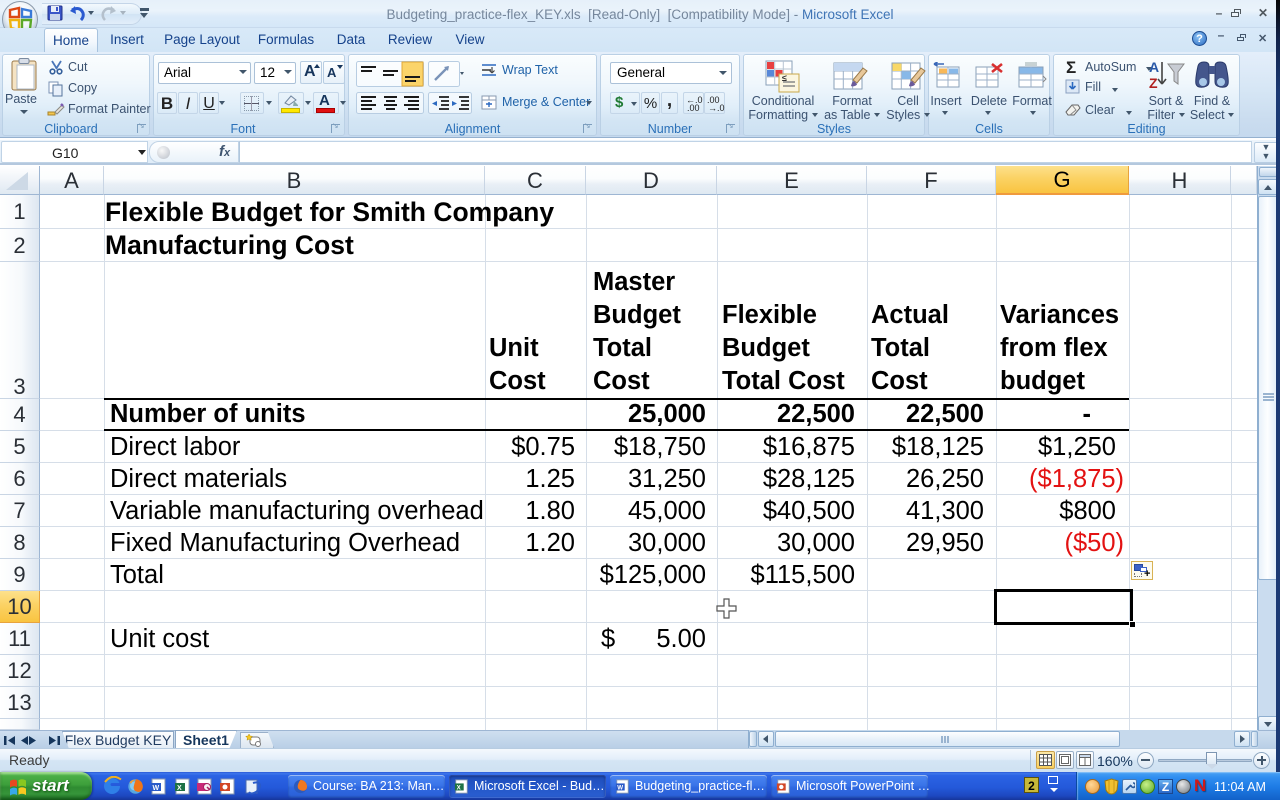 The width and height of the screenshot is (1280, 800). I want to click on svg-text: A, so click(1154, 67).